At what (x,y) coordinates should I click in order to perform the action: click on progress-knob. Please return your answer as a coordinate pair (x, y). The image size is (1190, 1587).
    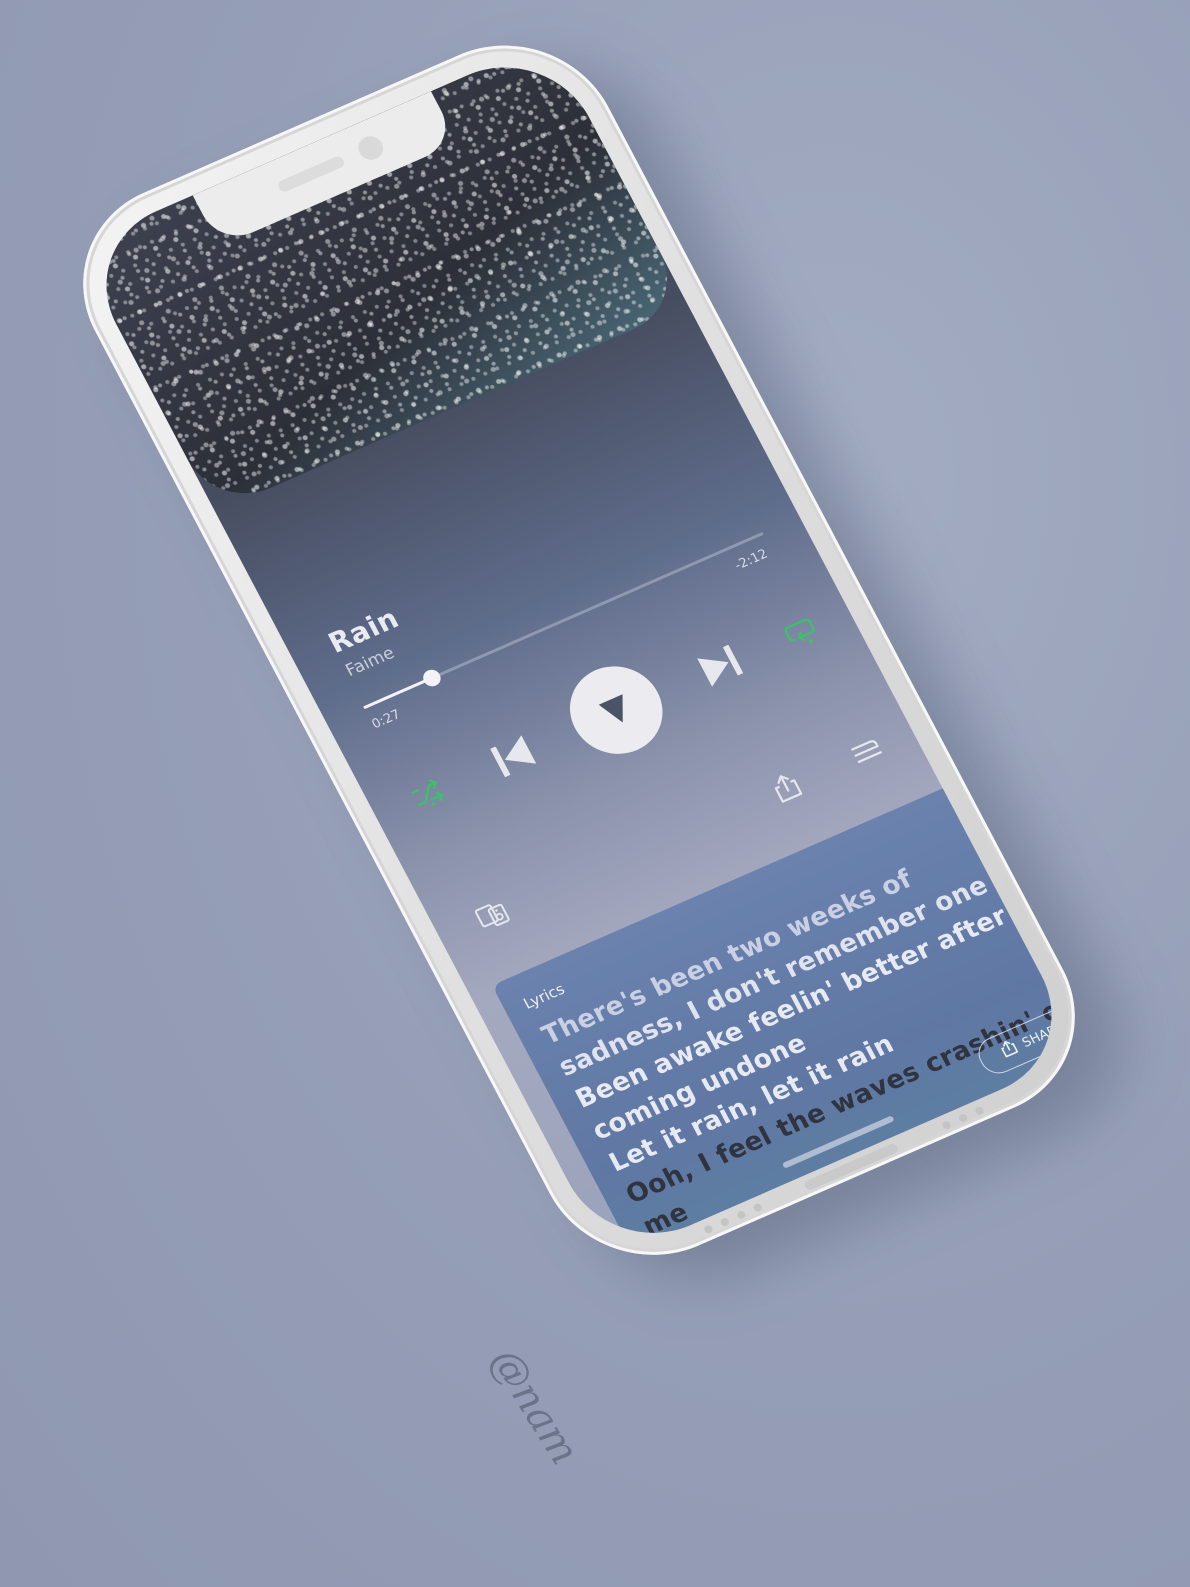
    Looking at the image, I should click on (432, 678).